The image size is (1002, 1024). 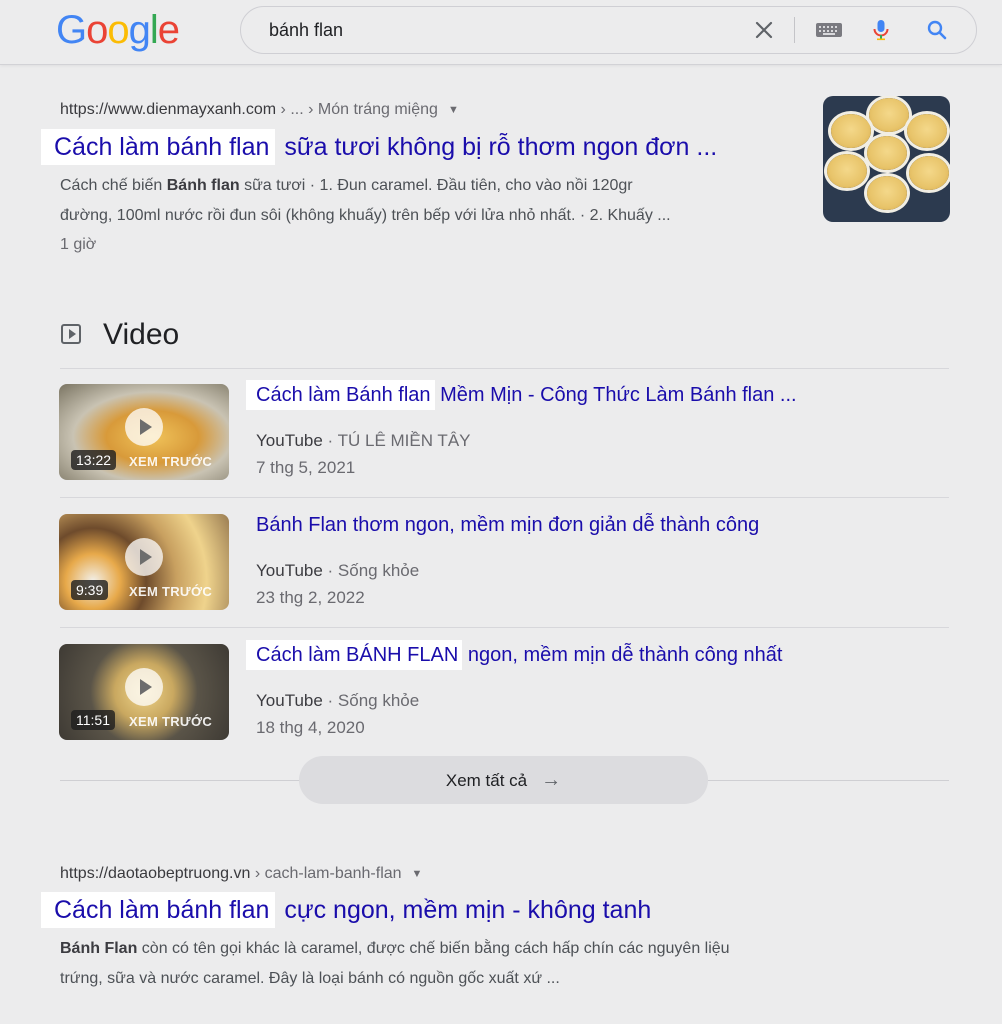 I want to click on snippet-bold: Bánh flan, so click(x=203, y=185).